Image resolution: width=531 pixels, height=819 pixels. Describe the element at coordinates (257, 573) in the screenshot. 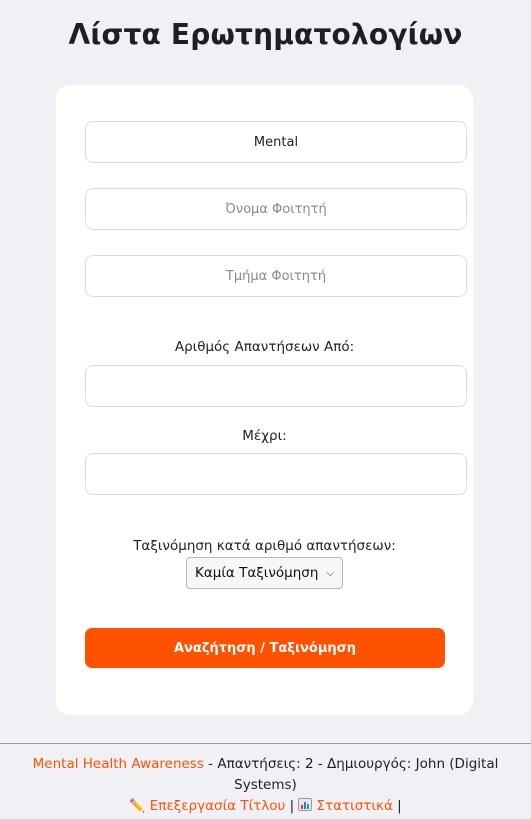

I see `sort-select-value: Καμία Ταξινόμηση` at that location.